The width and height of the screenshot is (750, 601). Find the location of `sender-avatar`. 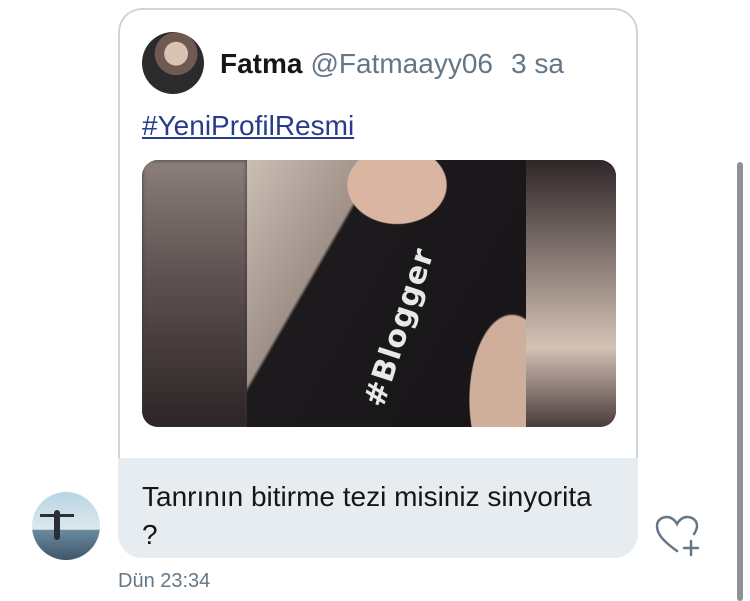

sender-avatar is located at coordinates (66, 526).